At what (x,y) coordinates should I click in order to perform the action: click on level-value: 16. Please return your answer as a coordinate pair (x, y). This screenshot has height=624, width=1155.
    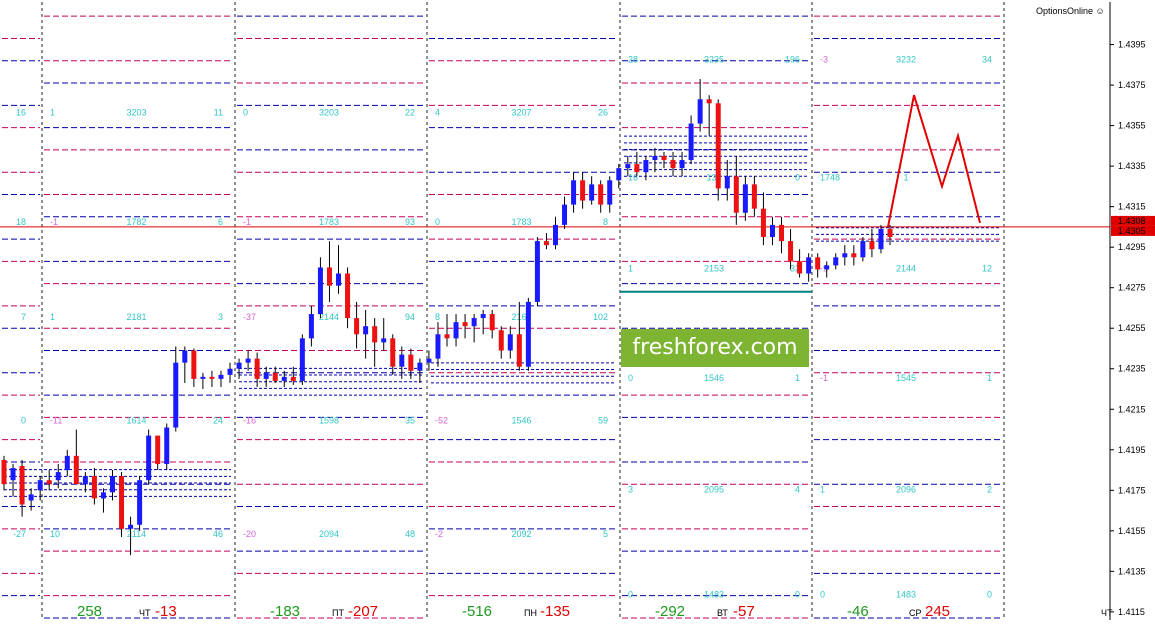
    Looking at the image, I should click on (21, 112).